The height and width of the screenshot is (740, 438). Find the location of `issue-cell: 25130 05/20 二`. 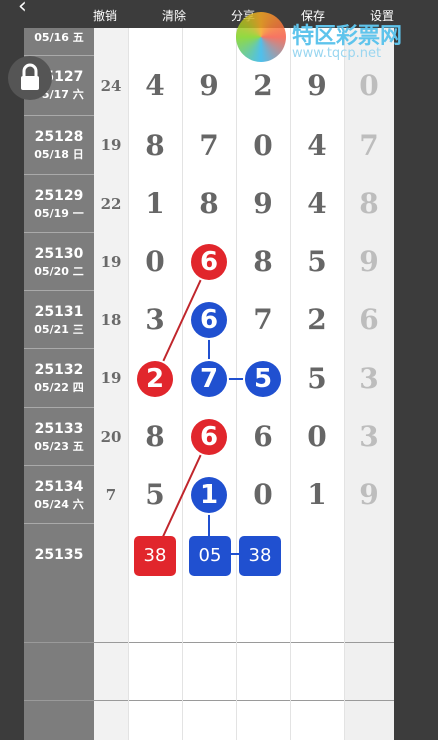

issue-cell: 25130 05/20 二 is located at coordinates (59, 262).